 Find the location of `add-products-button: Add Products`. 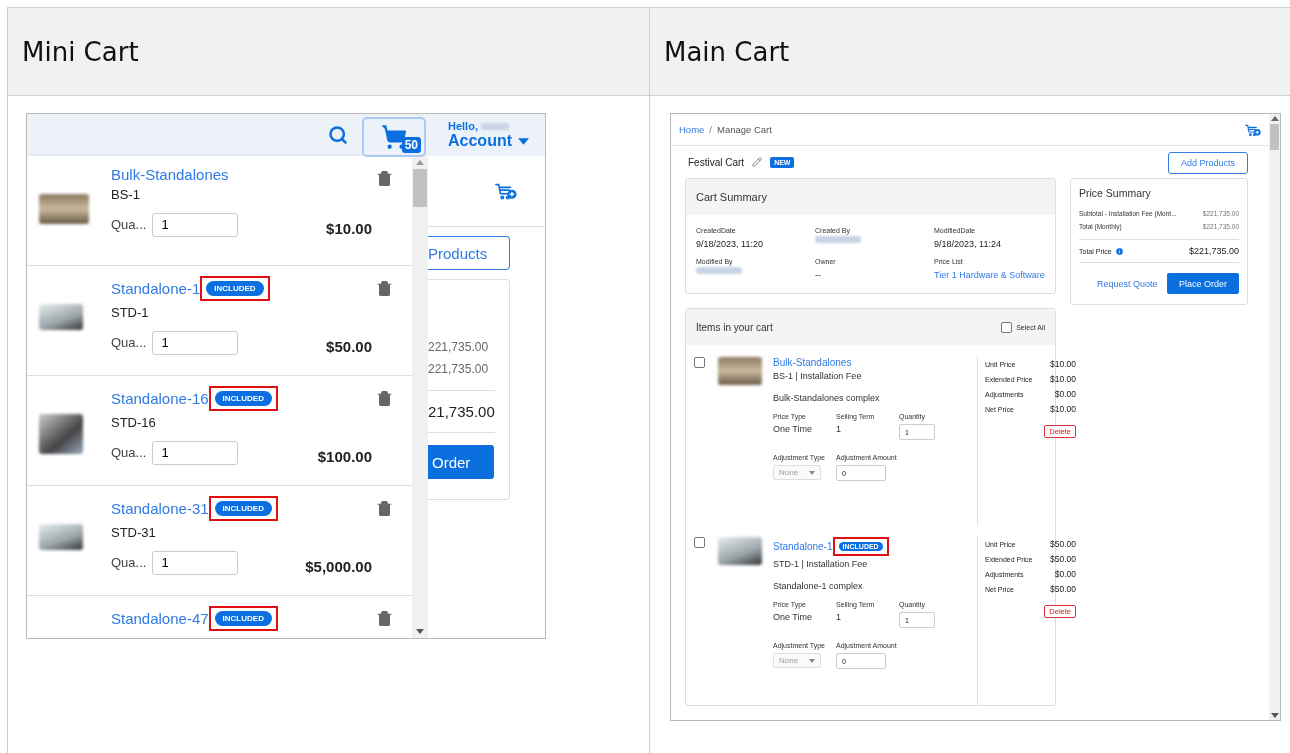

add-products-button: Add Products is located at coordinates (1207, 163).